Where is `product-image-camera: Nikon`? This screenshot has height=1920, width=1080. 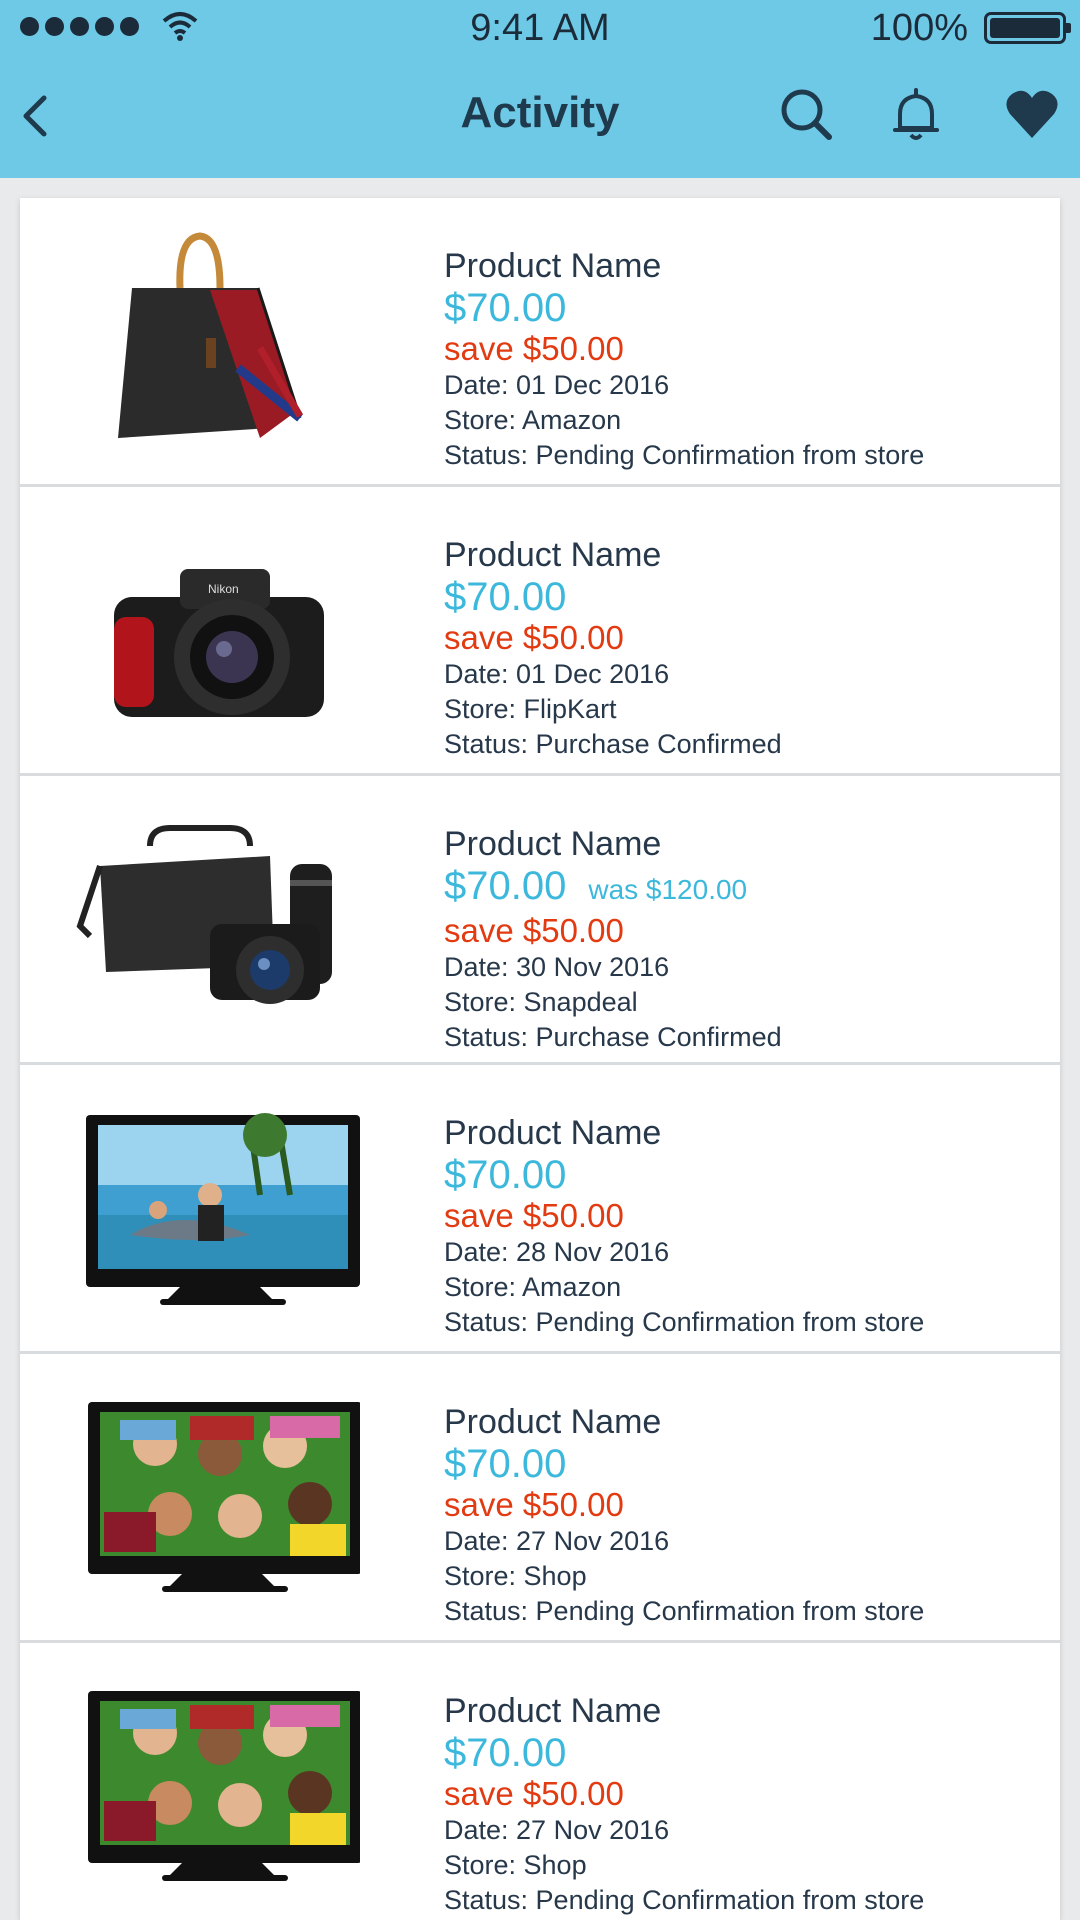 product-image-camera: Nikon is located at coordinates (219, 643).